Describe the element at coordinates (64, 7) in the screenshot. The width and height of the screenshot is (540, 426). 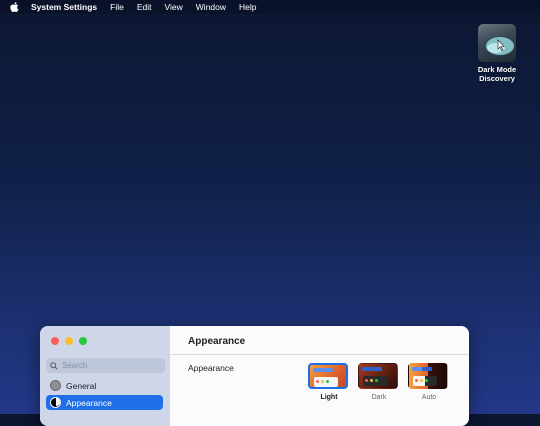
I see `menu-app-name: System Settings` at that location.